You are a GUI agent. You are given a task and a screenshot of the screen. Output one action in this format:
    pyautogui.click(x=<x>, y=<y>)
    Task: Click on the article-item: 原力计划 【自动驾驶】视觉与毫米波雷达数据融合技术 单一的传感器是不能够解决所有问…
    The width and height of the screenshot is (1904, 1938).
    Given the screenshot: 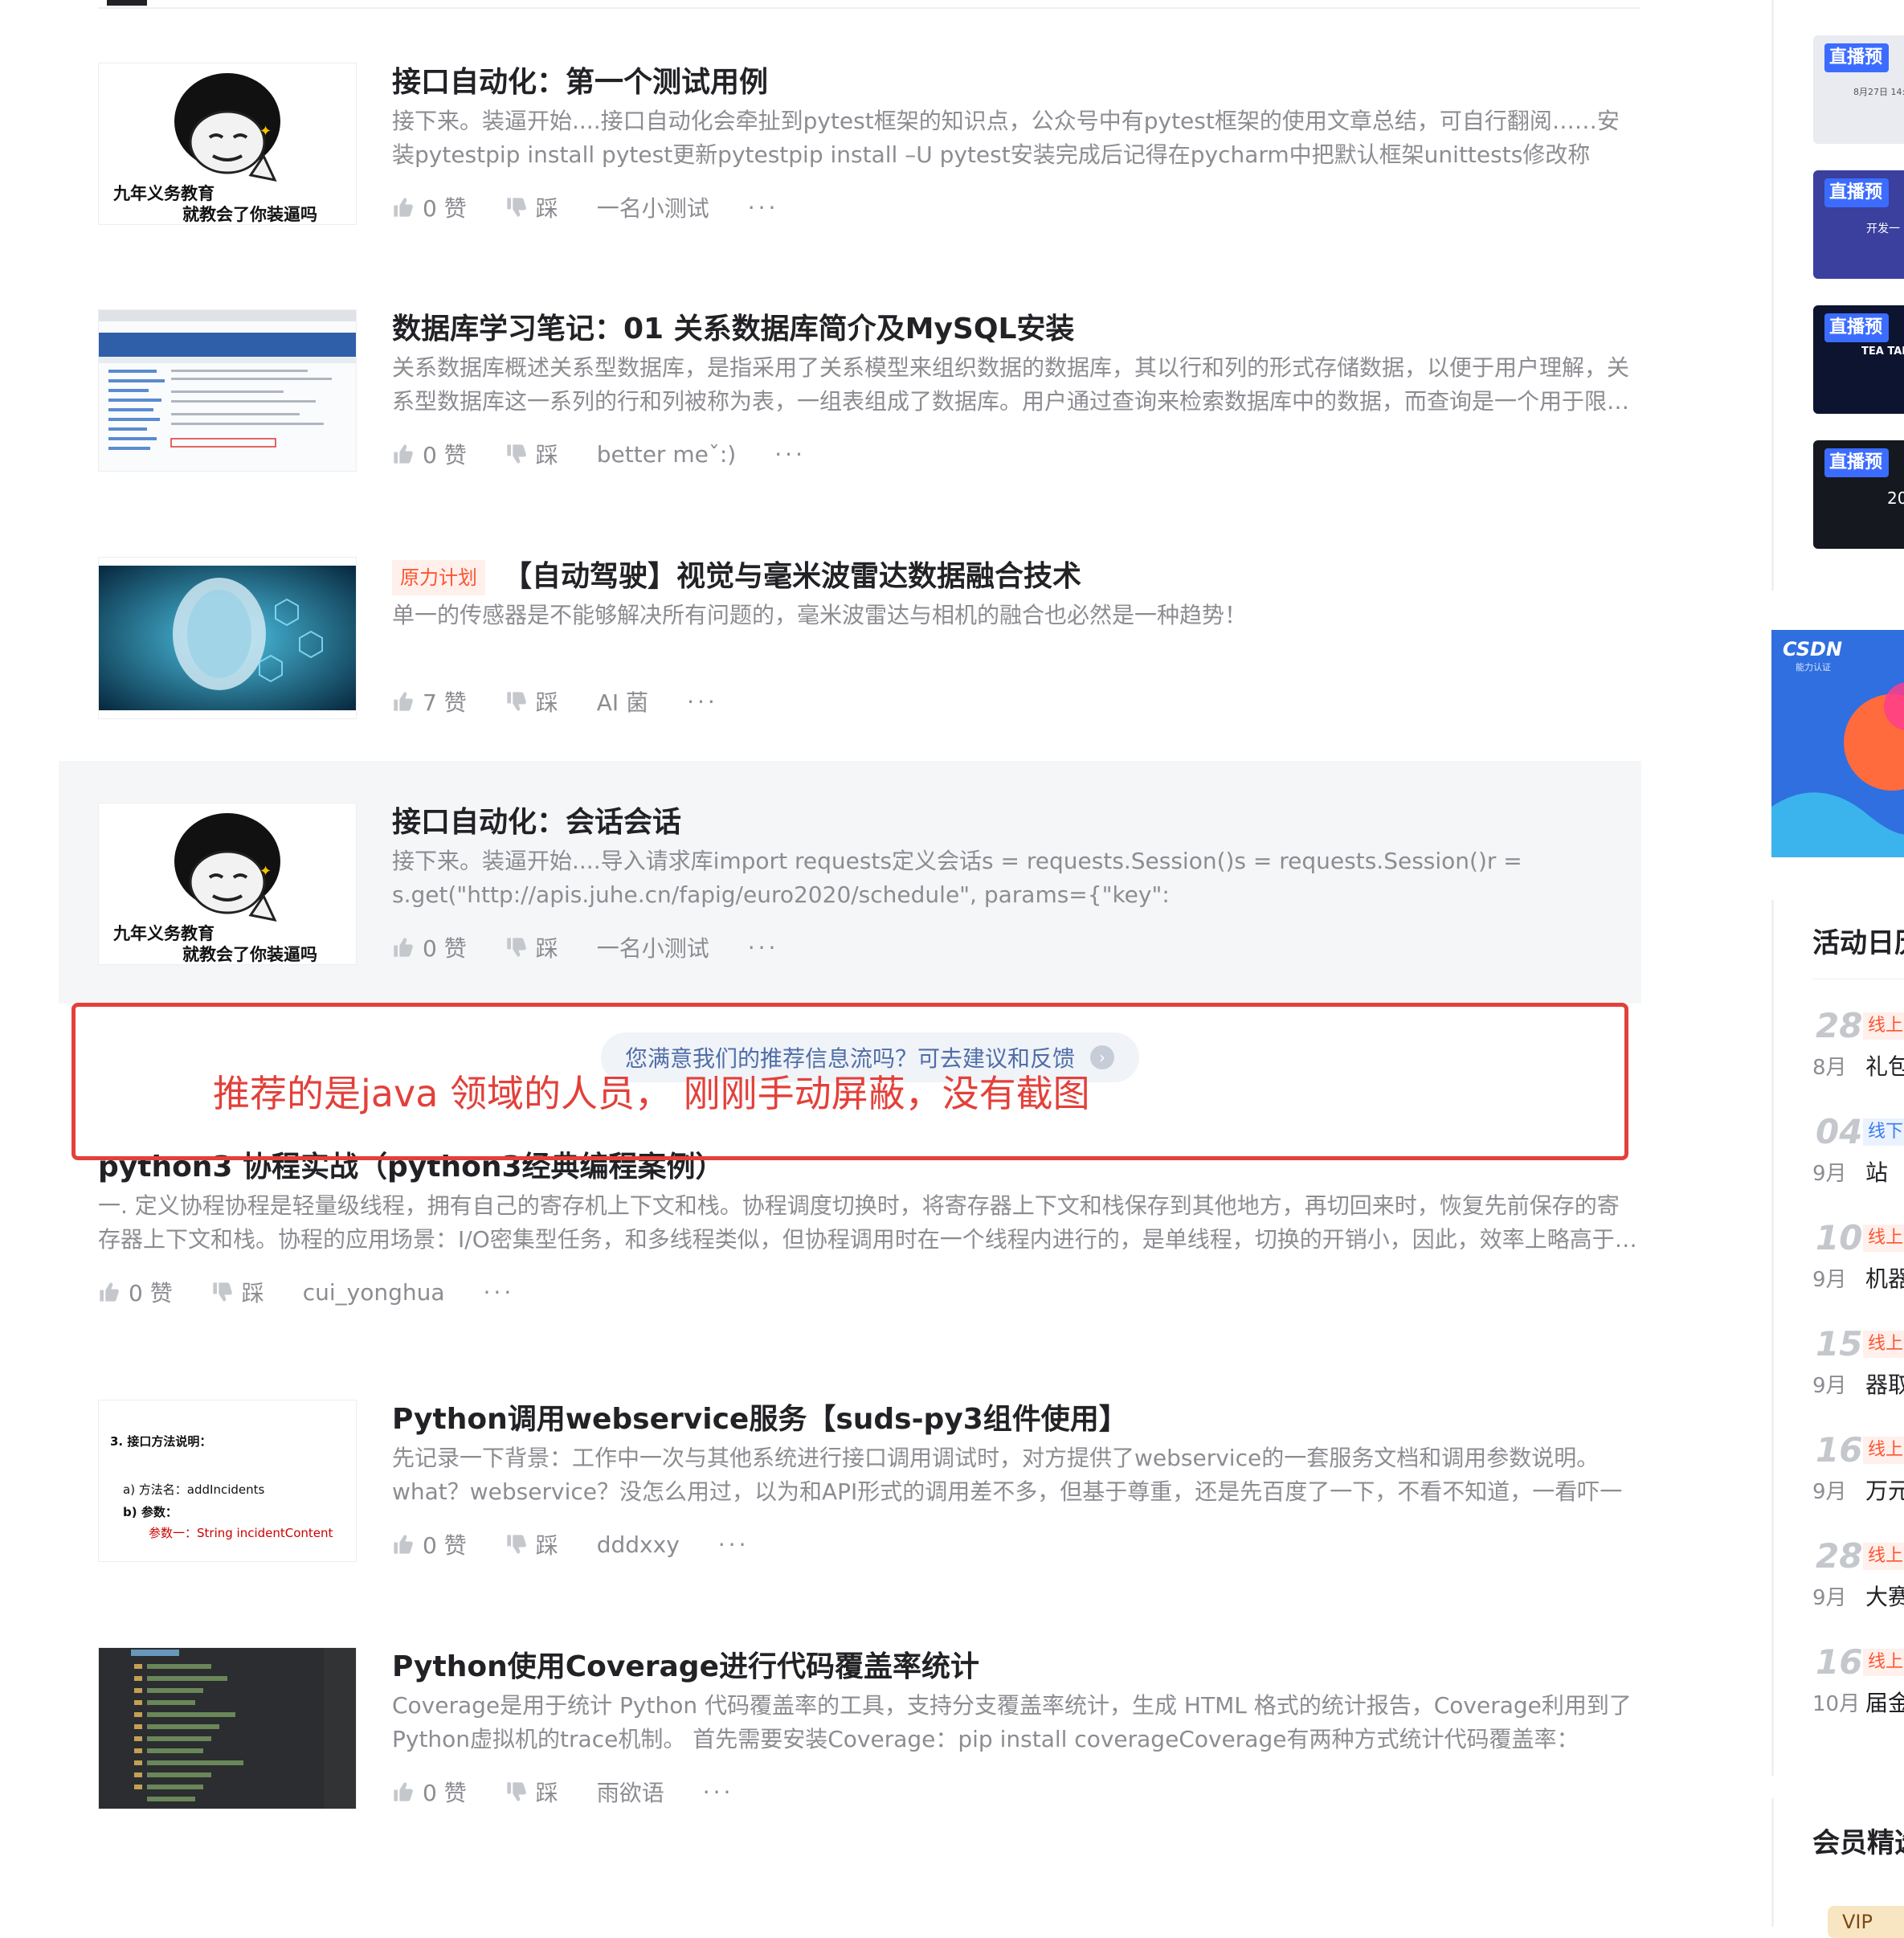 What is the action you would take?
    pyautogui.click(x=869, y=642)
    